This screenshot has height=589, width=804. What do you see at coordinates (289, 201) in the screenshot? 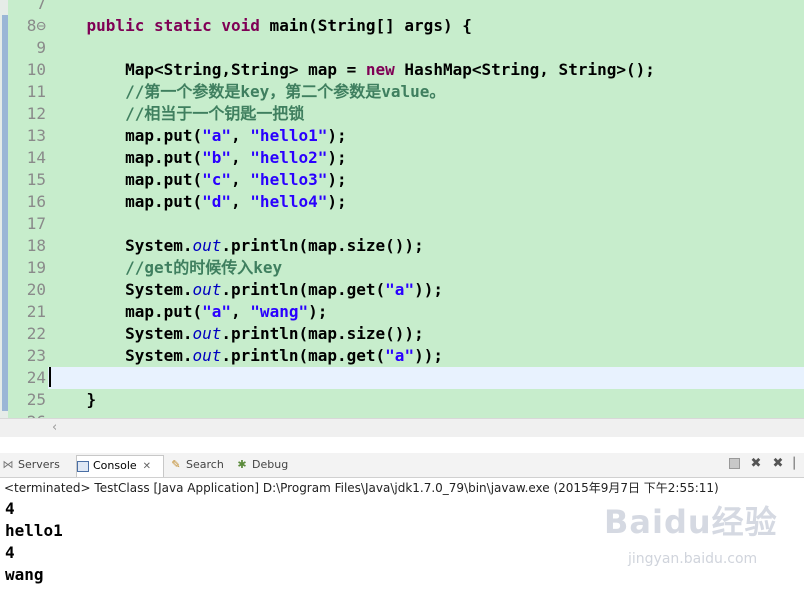
I see `code-token: "hello4"` at bounding box center [289, 201].